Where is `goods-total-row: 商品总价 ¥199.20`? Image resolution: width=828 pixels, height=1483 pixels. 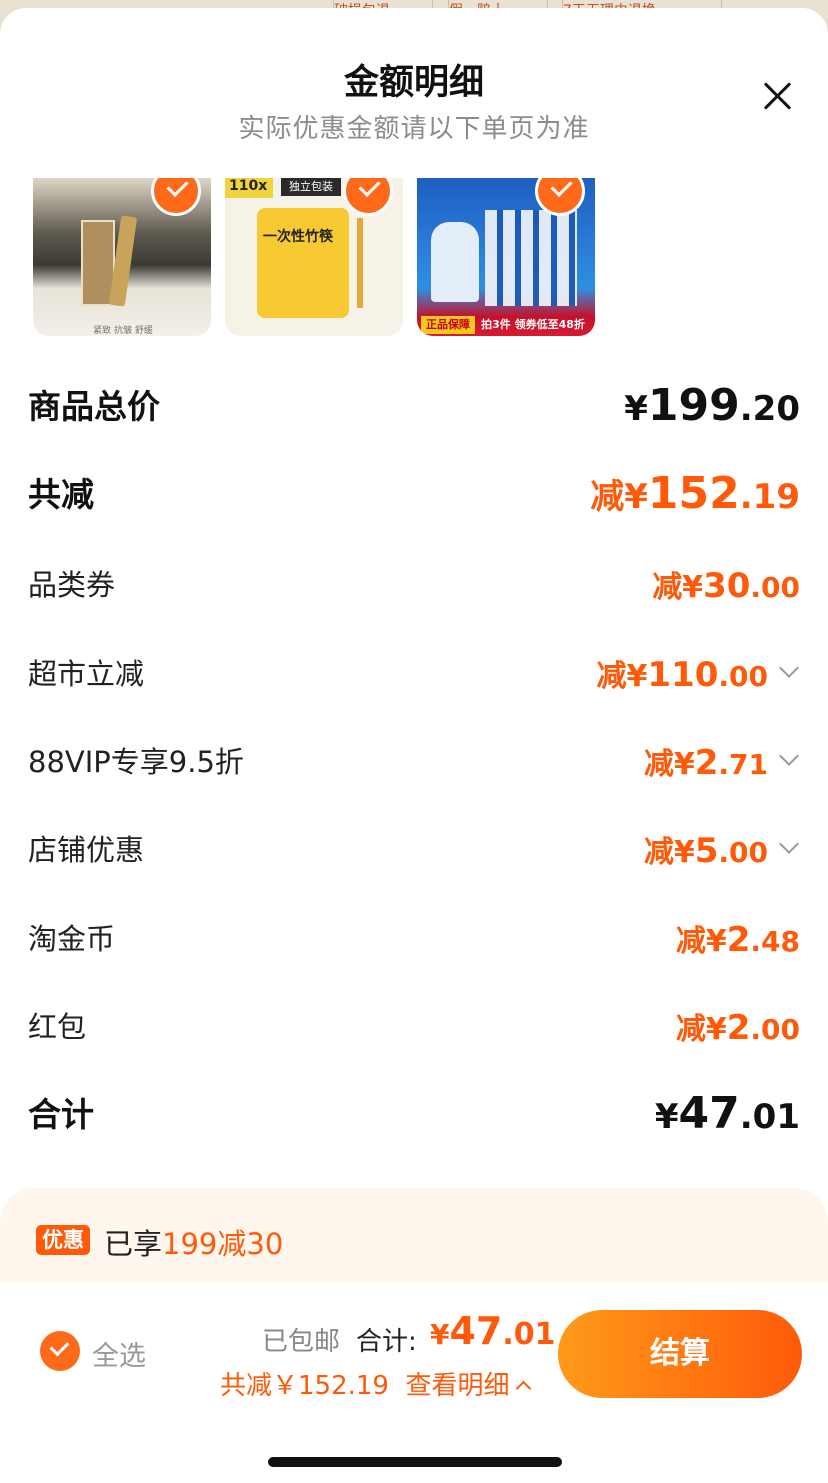
goods-total-row: 商品总价 ¥199.20 is located at coordinates (414, 405).